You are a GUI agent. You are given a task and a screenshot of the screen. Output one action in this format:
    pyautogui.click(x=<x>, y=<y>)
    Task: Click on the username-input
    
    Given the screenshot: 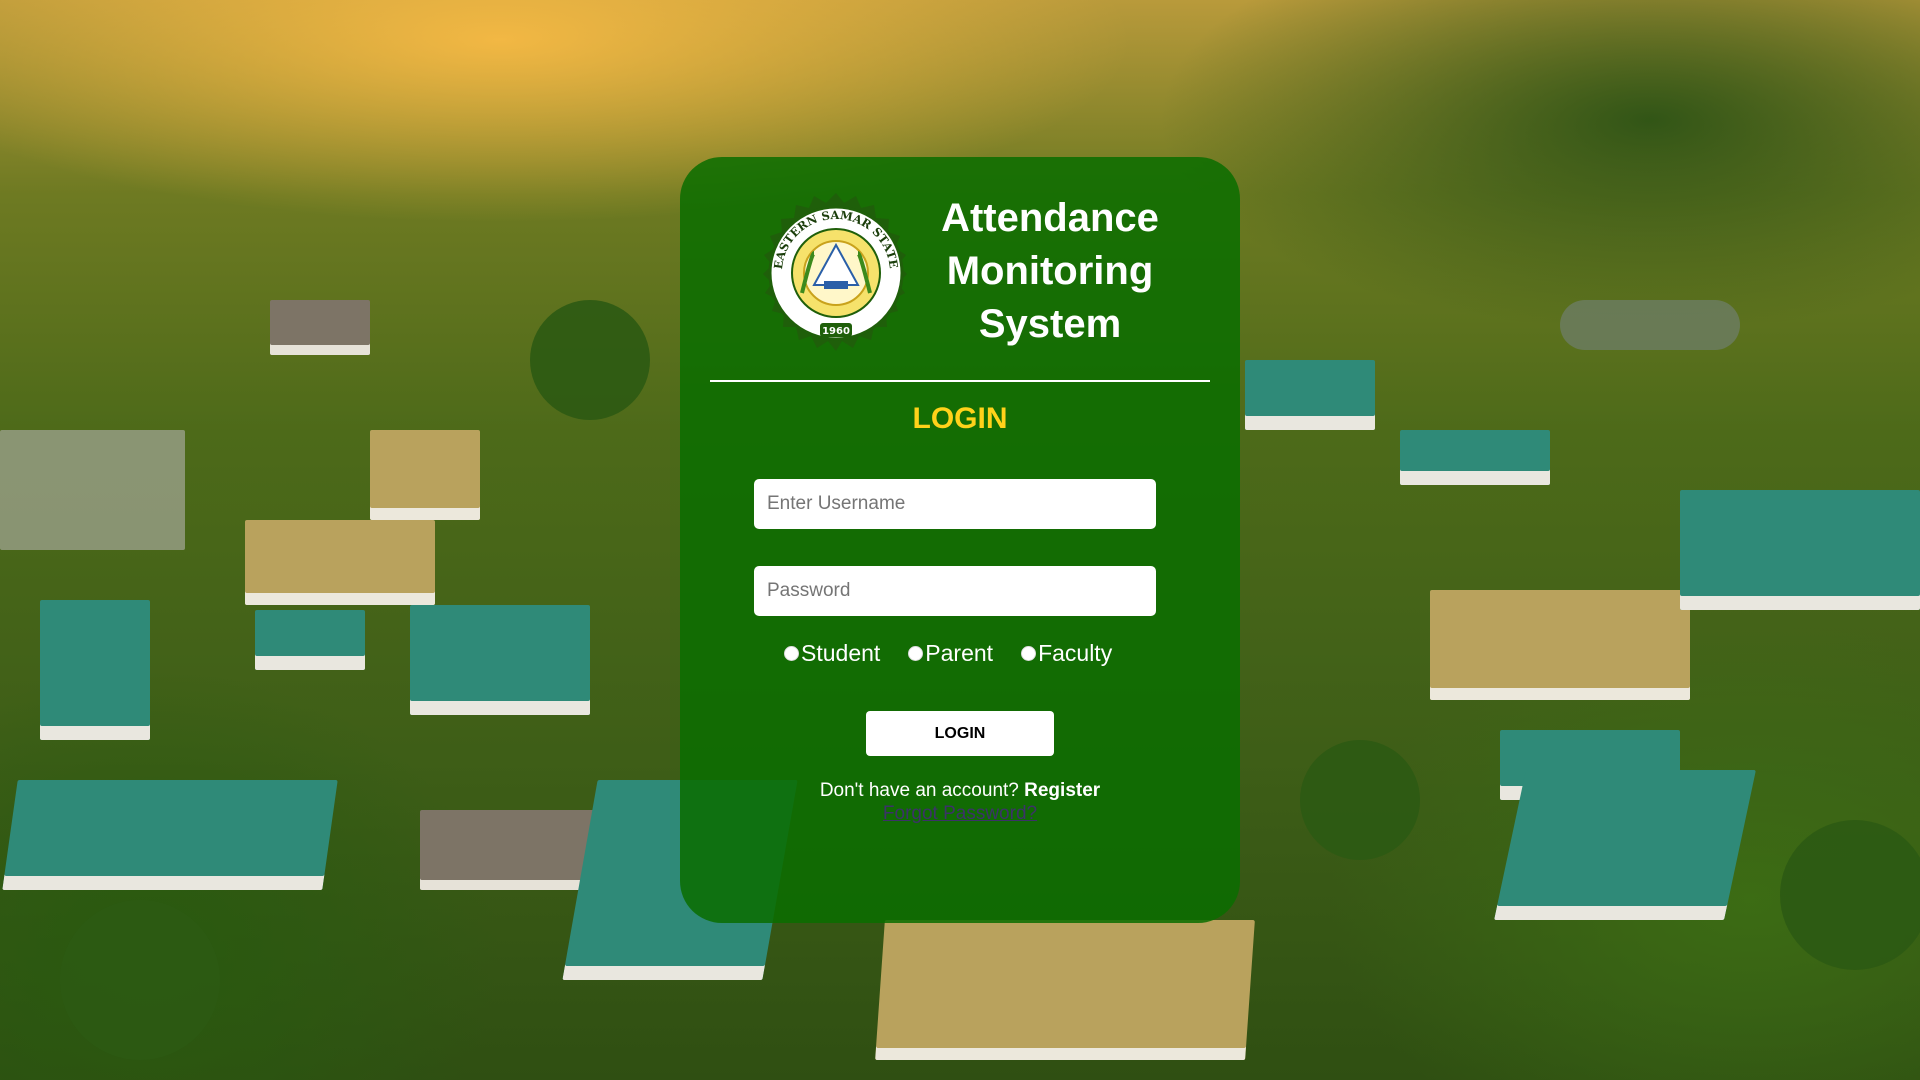 What is the action you would take?
    pyautogui.click(x=955, y=504)
    